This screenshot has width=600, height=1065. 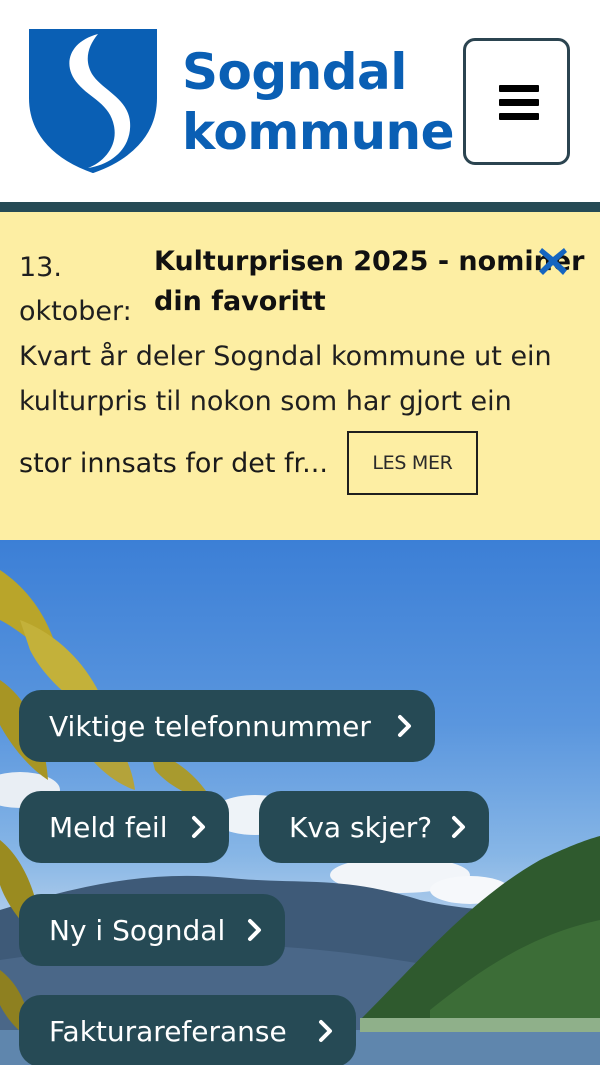 I want to click on quick-link-label: Ny i Sogndal, so click(x=137, y=930).